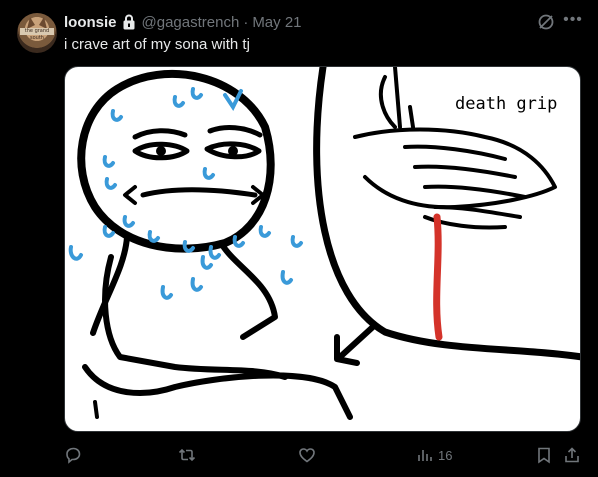 Image resolution: width=598 pixels, height=477 pixels. What do you see at coordinates (160, 134) in the screenshot?
I see `left-eyebrow` at bounding box center [160, 134].